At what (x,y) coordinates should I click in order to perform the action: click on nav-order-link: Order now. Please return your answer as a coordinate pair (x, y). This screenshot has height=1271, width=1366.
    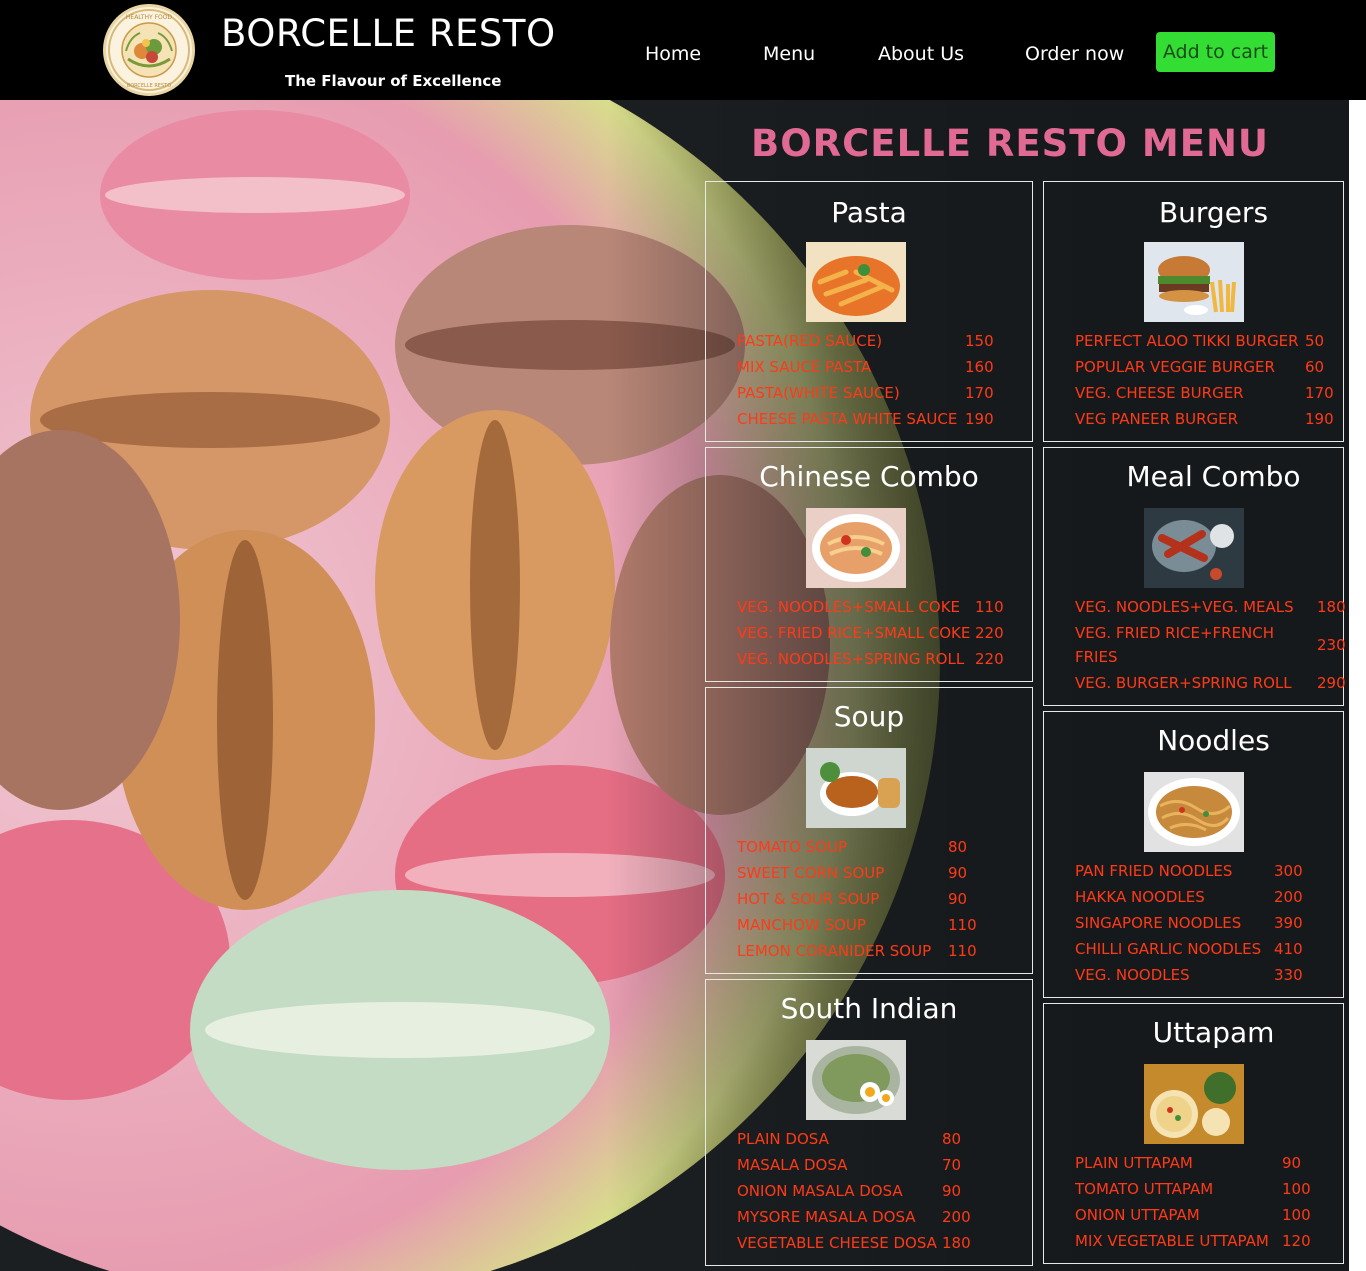
    Looking at the image, I should click on (1074, 54).